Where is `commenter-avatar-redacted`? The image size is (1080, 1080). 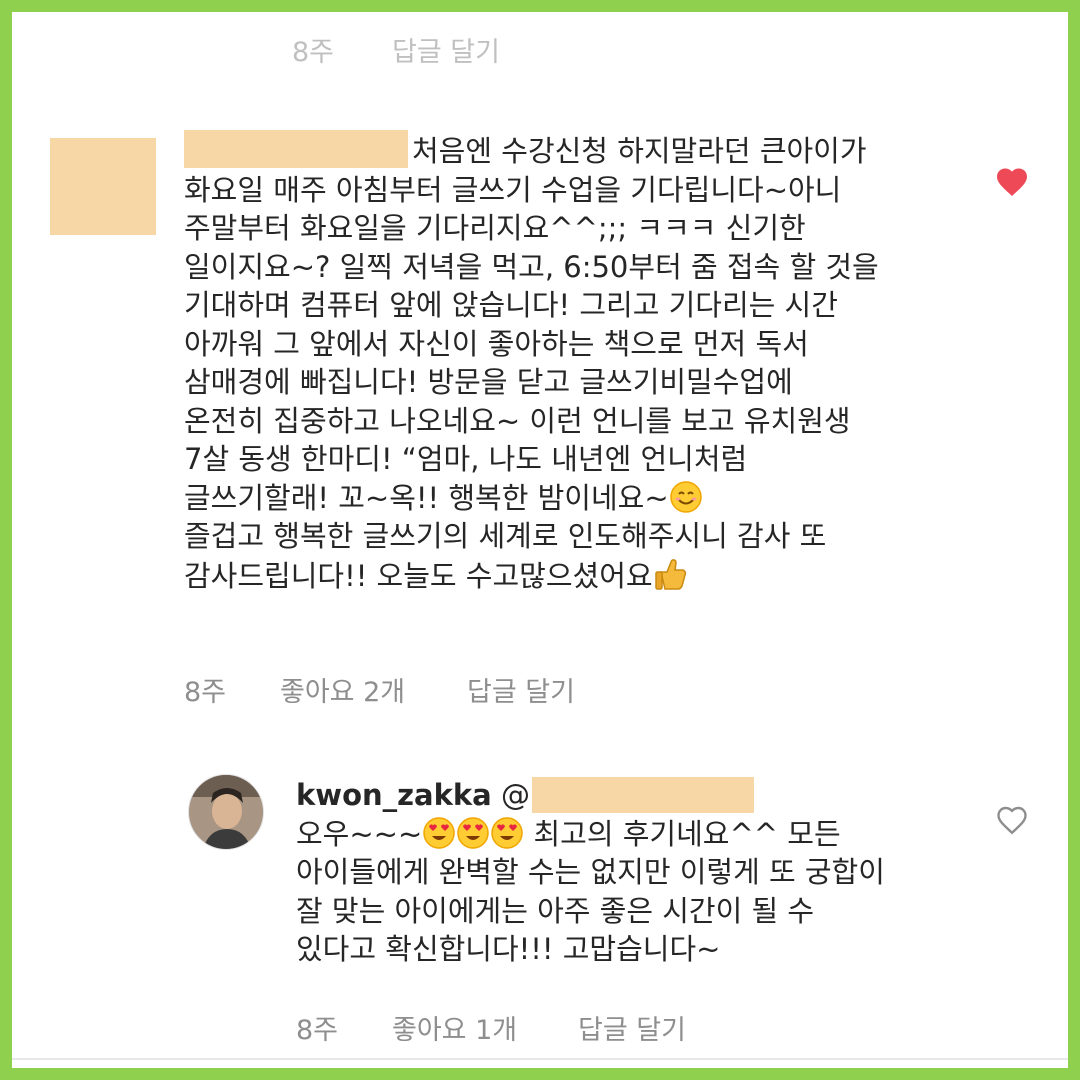 commenter-avatar-redacted is located at coordinates (103, 186).